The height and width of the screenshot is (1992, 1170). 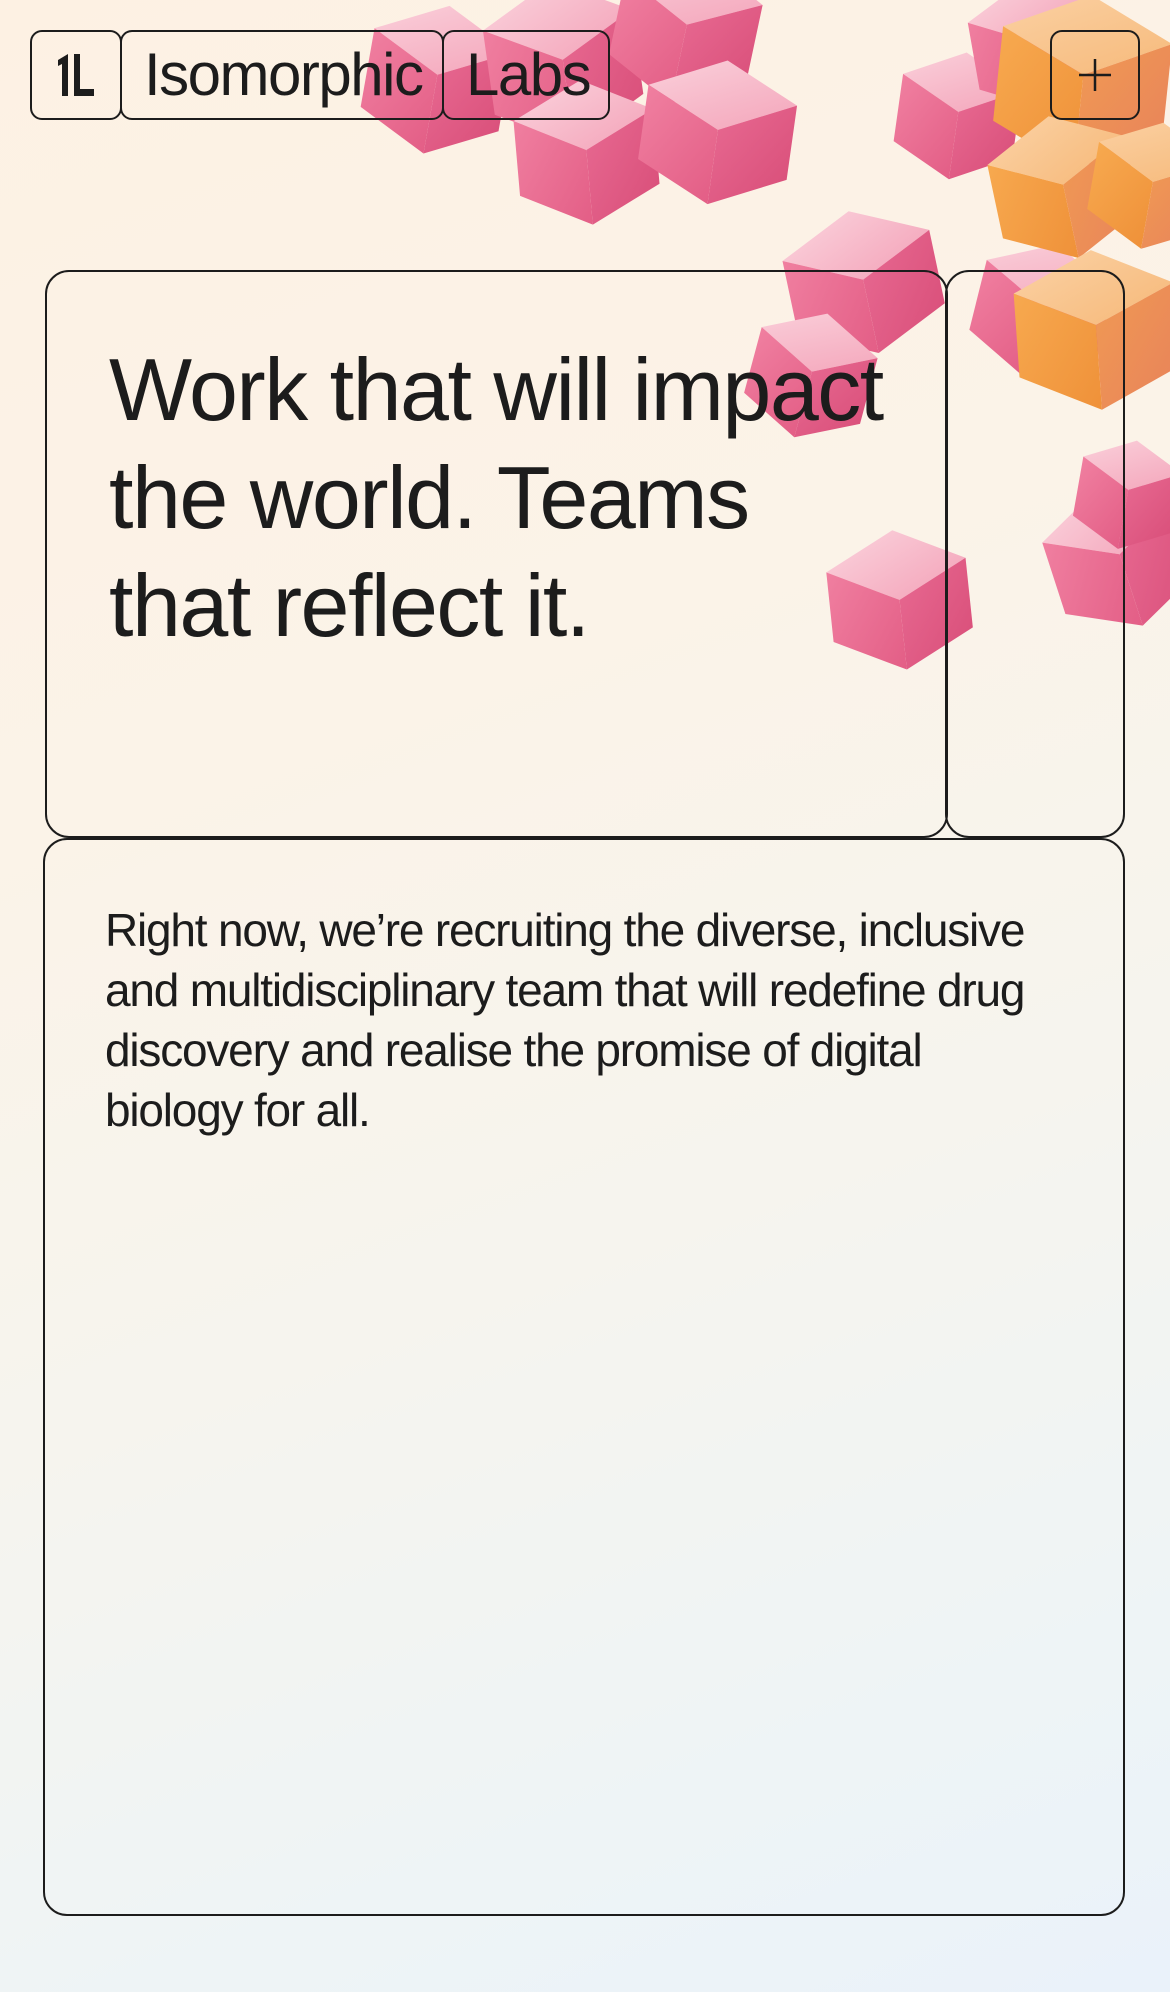 What do you see at coordinates (526, 75) in the screenshot?
I see `brand-name-part2: Labs` at bounding box center [526, 75].